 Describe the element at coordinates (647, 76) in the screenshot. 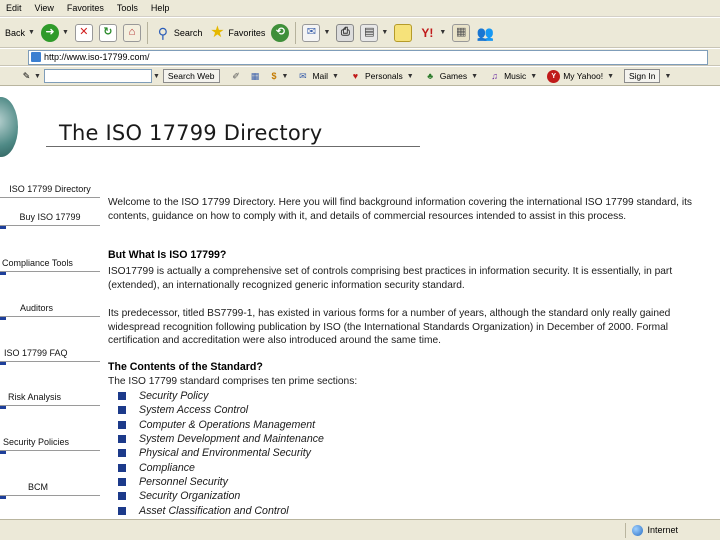

I see `sign-in-button: Sign In ▼` at that location.